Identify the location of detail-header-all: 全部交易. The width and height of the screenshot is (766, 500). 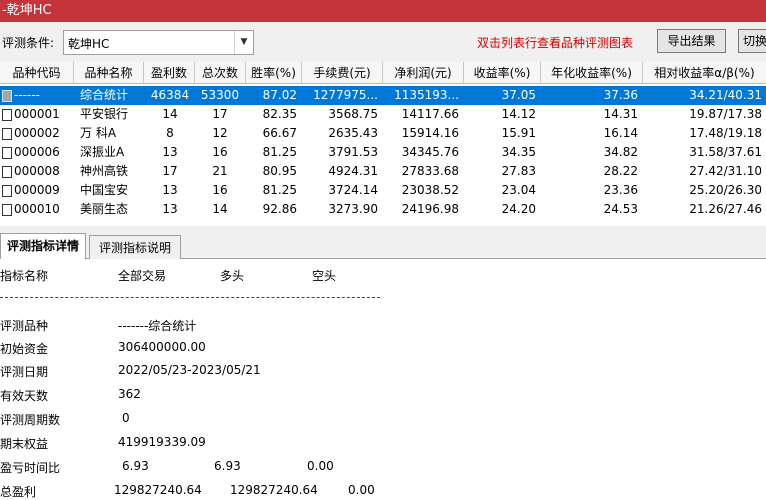
(142, 276).